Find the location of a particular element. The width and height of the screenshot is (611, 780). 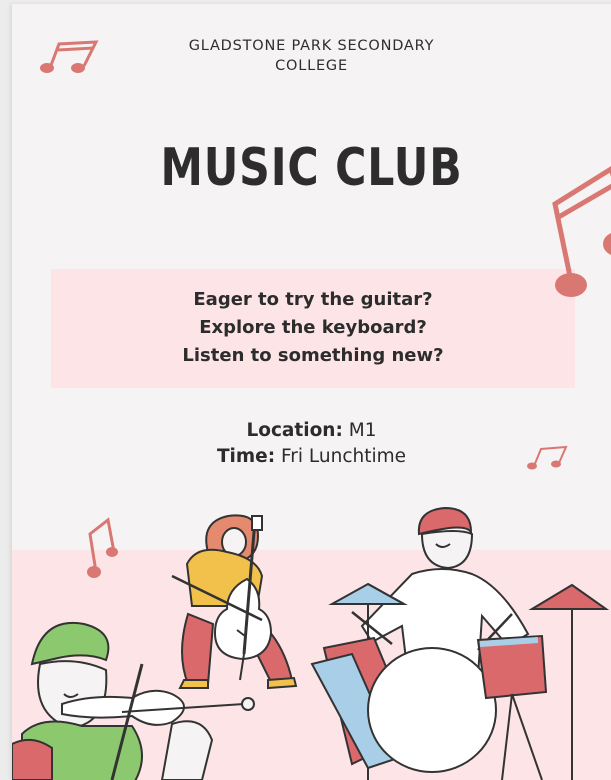

cellist-illustration is located at coordinates (234, 602).